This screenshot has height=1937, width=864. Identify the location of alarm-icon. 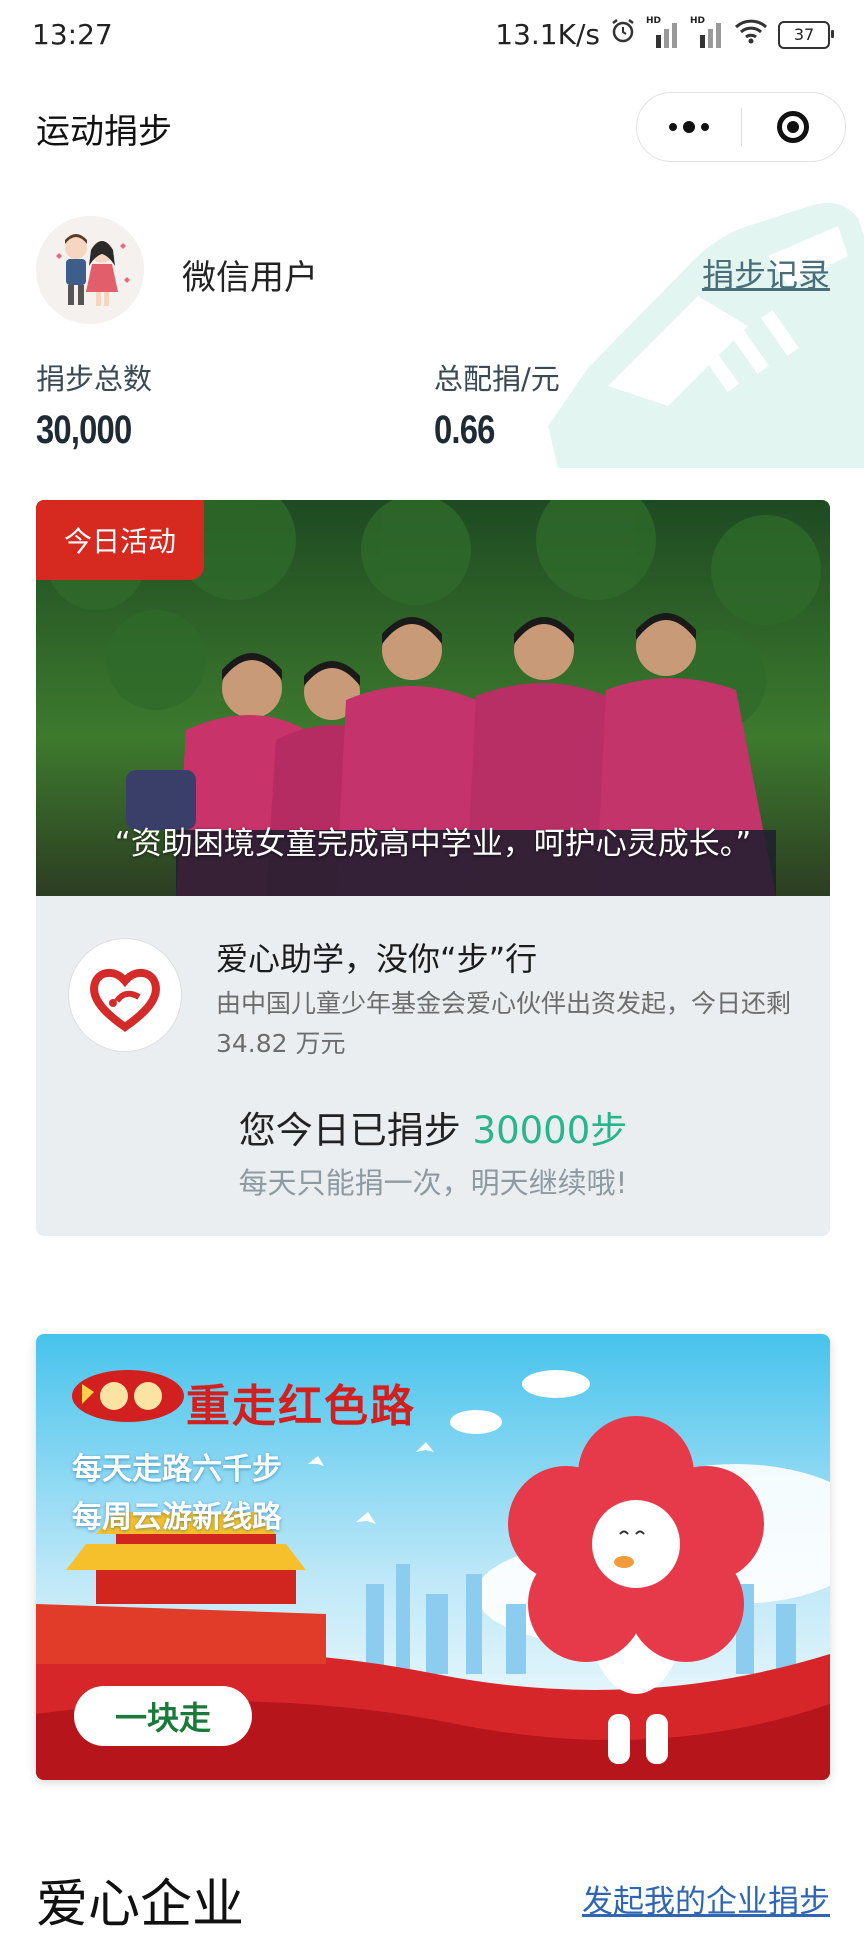
(623, 34).